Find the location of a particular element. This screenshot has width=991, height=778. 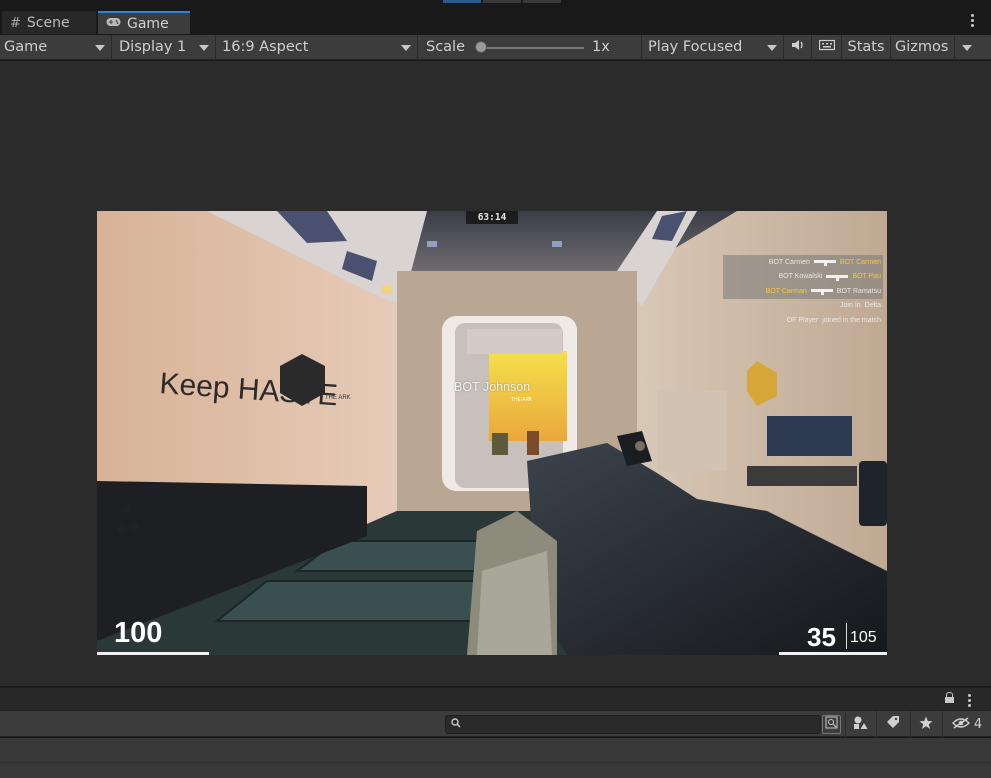

filter-by-label-button is located at coordinates (892, 724).